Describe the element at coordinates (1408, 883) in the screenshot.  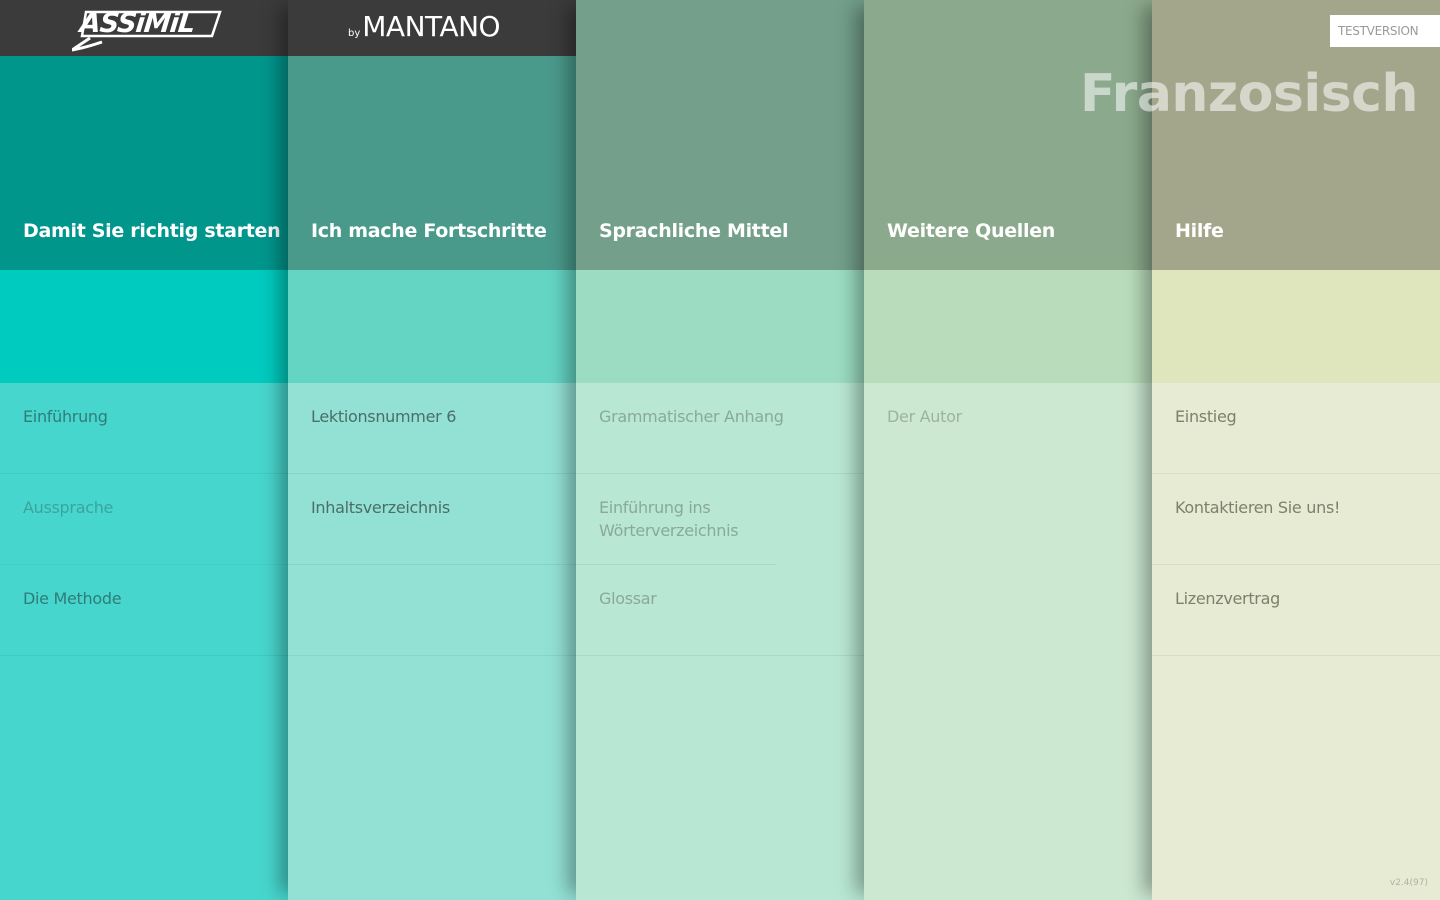
I see `version-label: v2.4(97)` at that location.